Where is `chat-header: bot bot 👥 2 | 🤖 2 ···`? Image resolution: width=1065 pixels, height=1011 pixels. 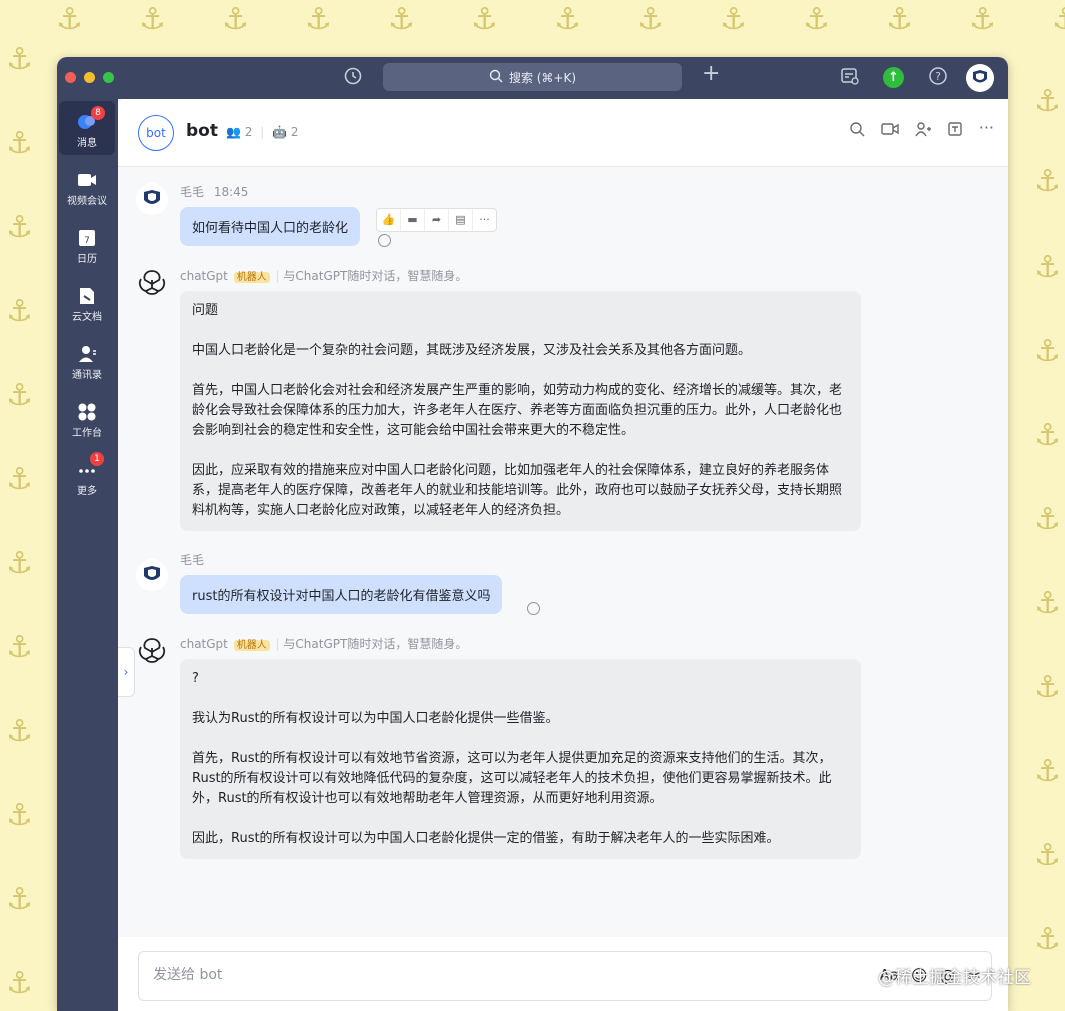 chat-header: bot bot 👥 2 | 🤖 2 ··· is located at coordinates (563, 133).